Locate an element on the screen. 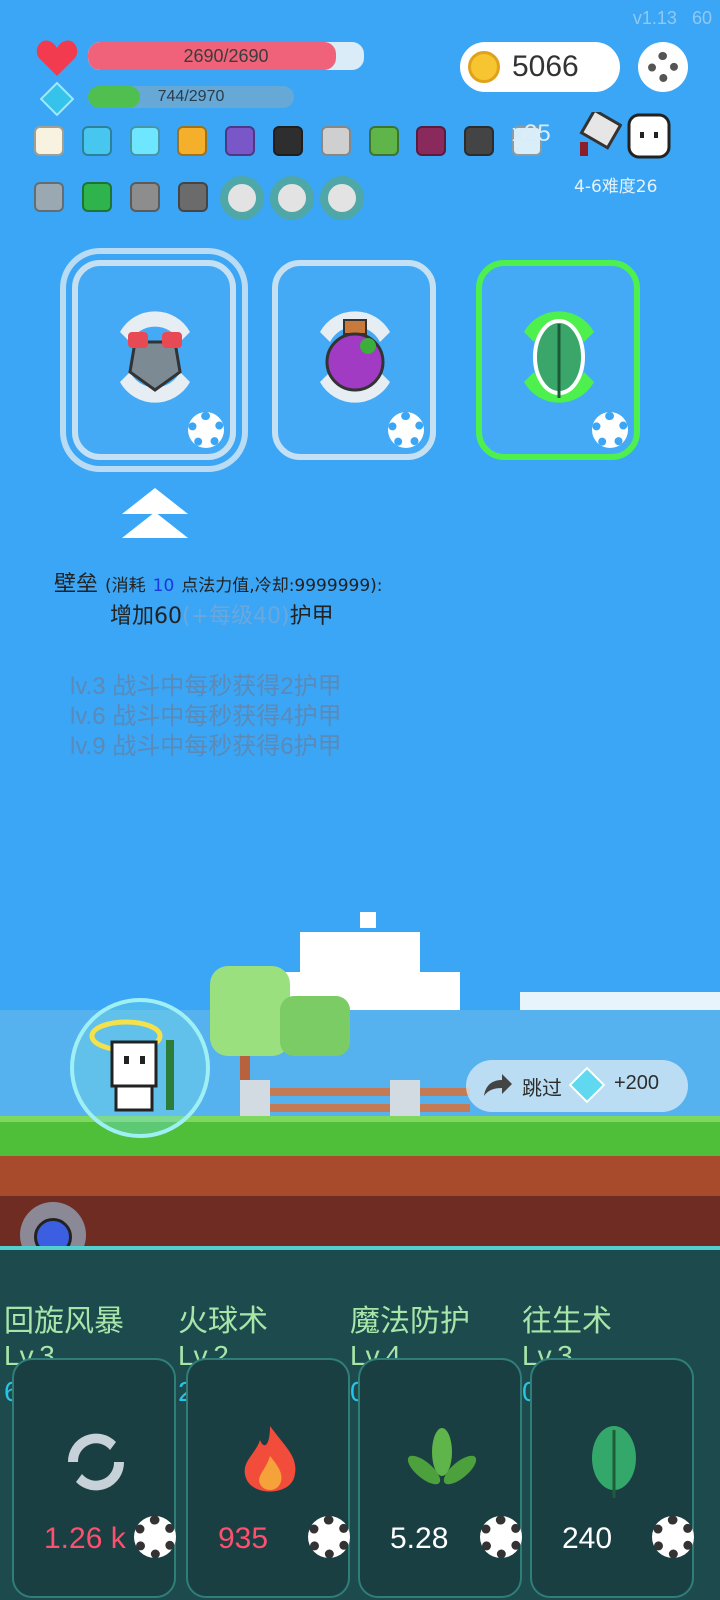 This screenshot has width=720, height=1600. sapling-icon is located at coordinates (384, 141).